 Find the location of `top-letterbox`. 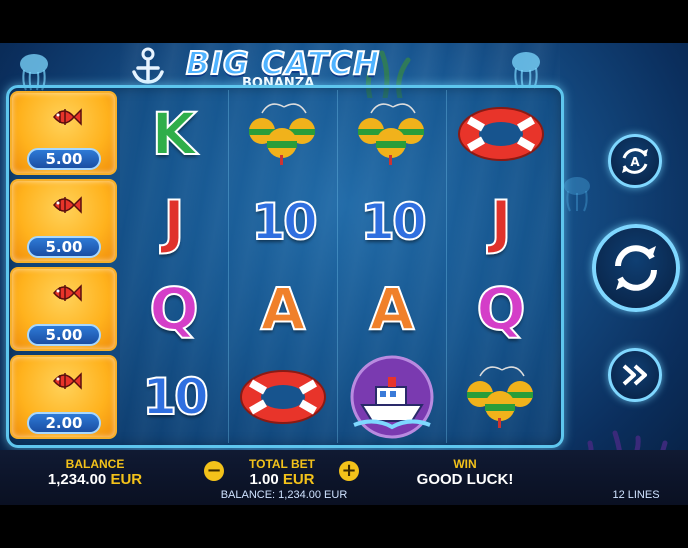

top-letterbox is located at coordinates (344, 21).